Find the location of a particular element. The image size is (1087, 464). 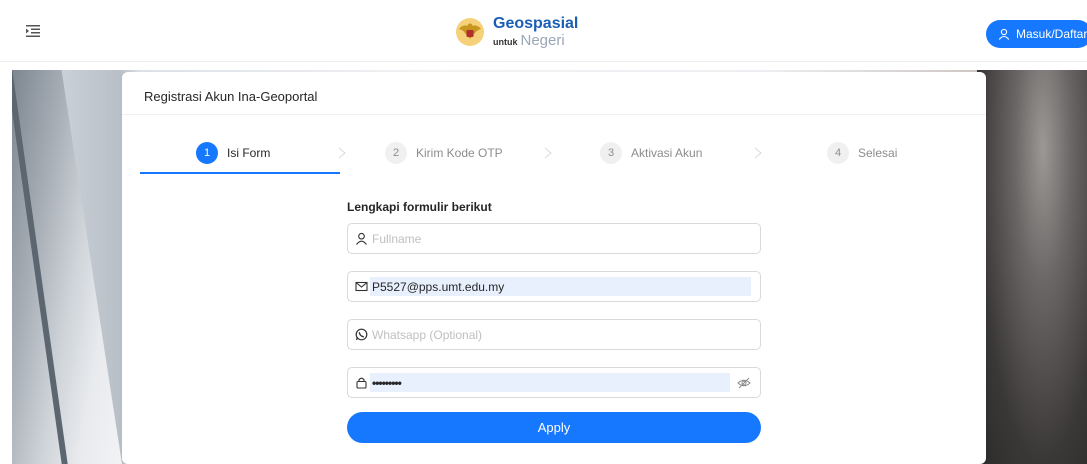

lock-icon is located at coordinates (361, 383).